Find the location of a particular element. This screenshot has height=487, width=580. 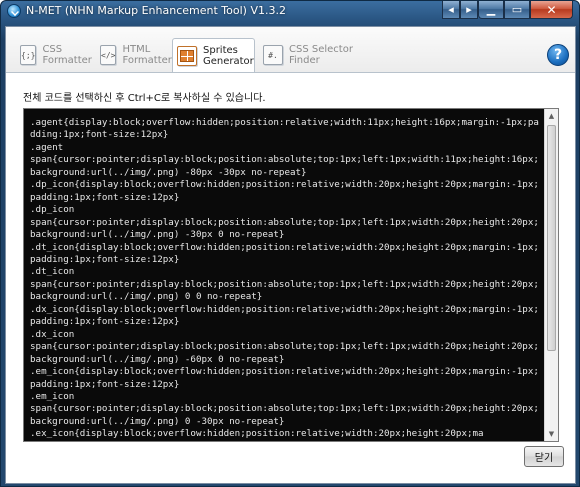

tab-html-formatter: </> HTML Formatter is located at coordinates (134, 55).